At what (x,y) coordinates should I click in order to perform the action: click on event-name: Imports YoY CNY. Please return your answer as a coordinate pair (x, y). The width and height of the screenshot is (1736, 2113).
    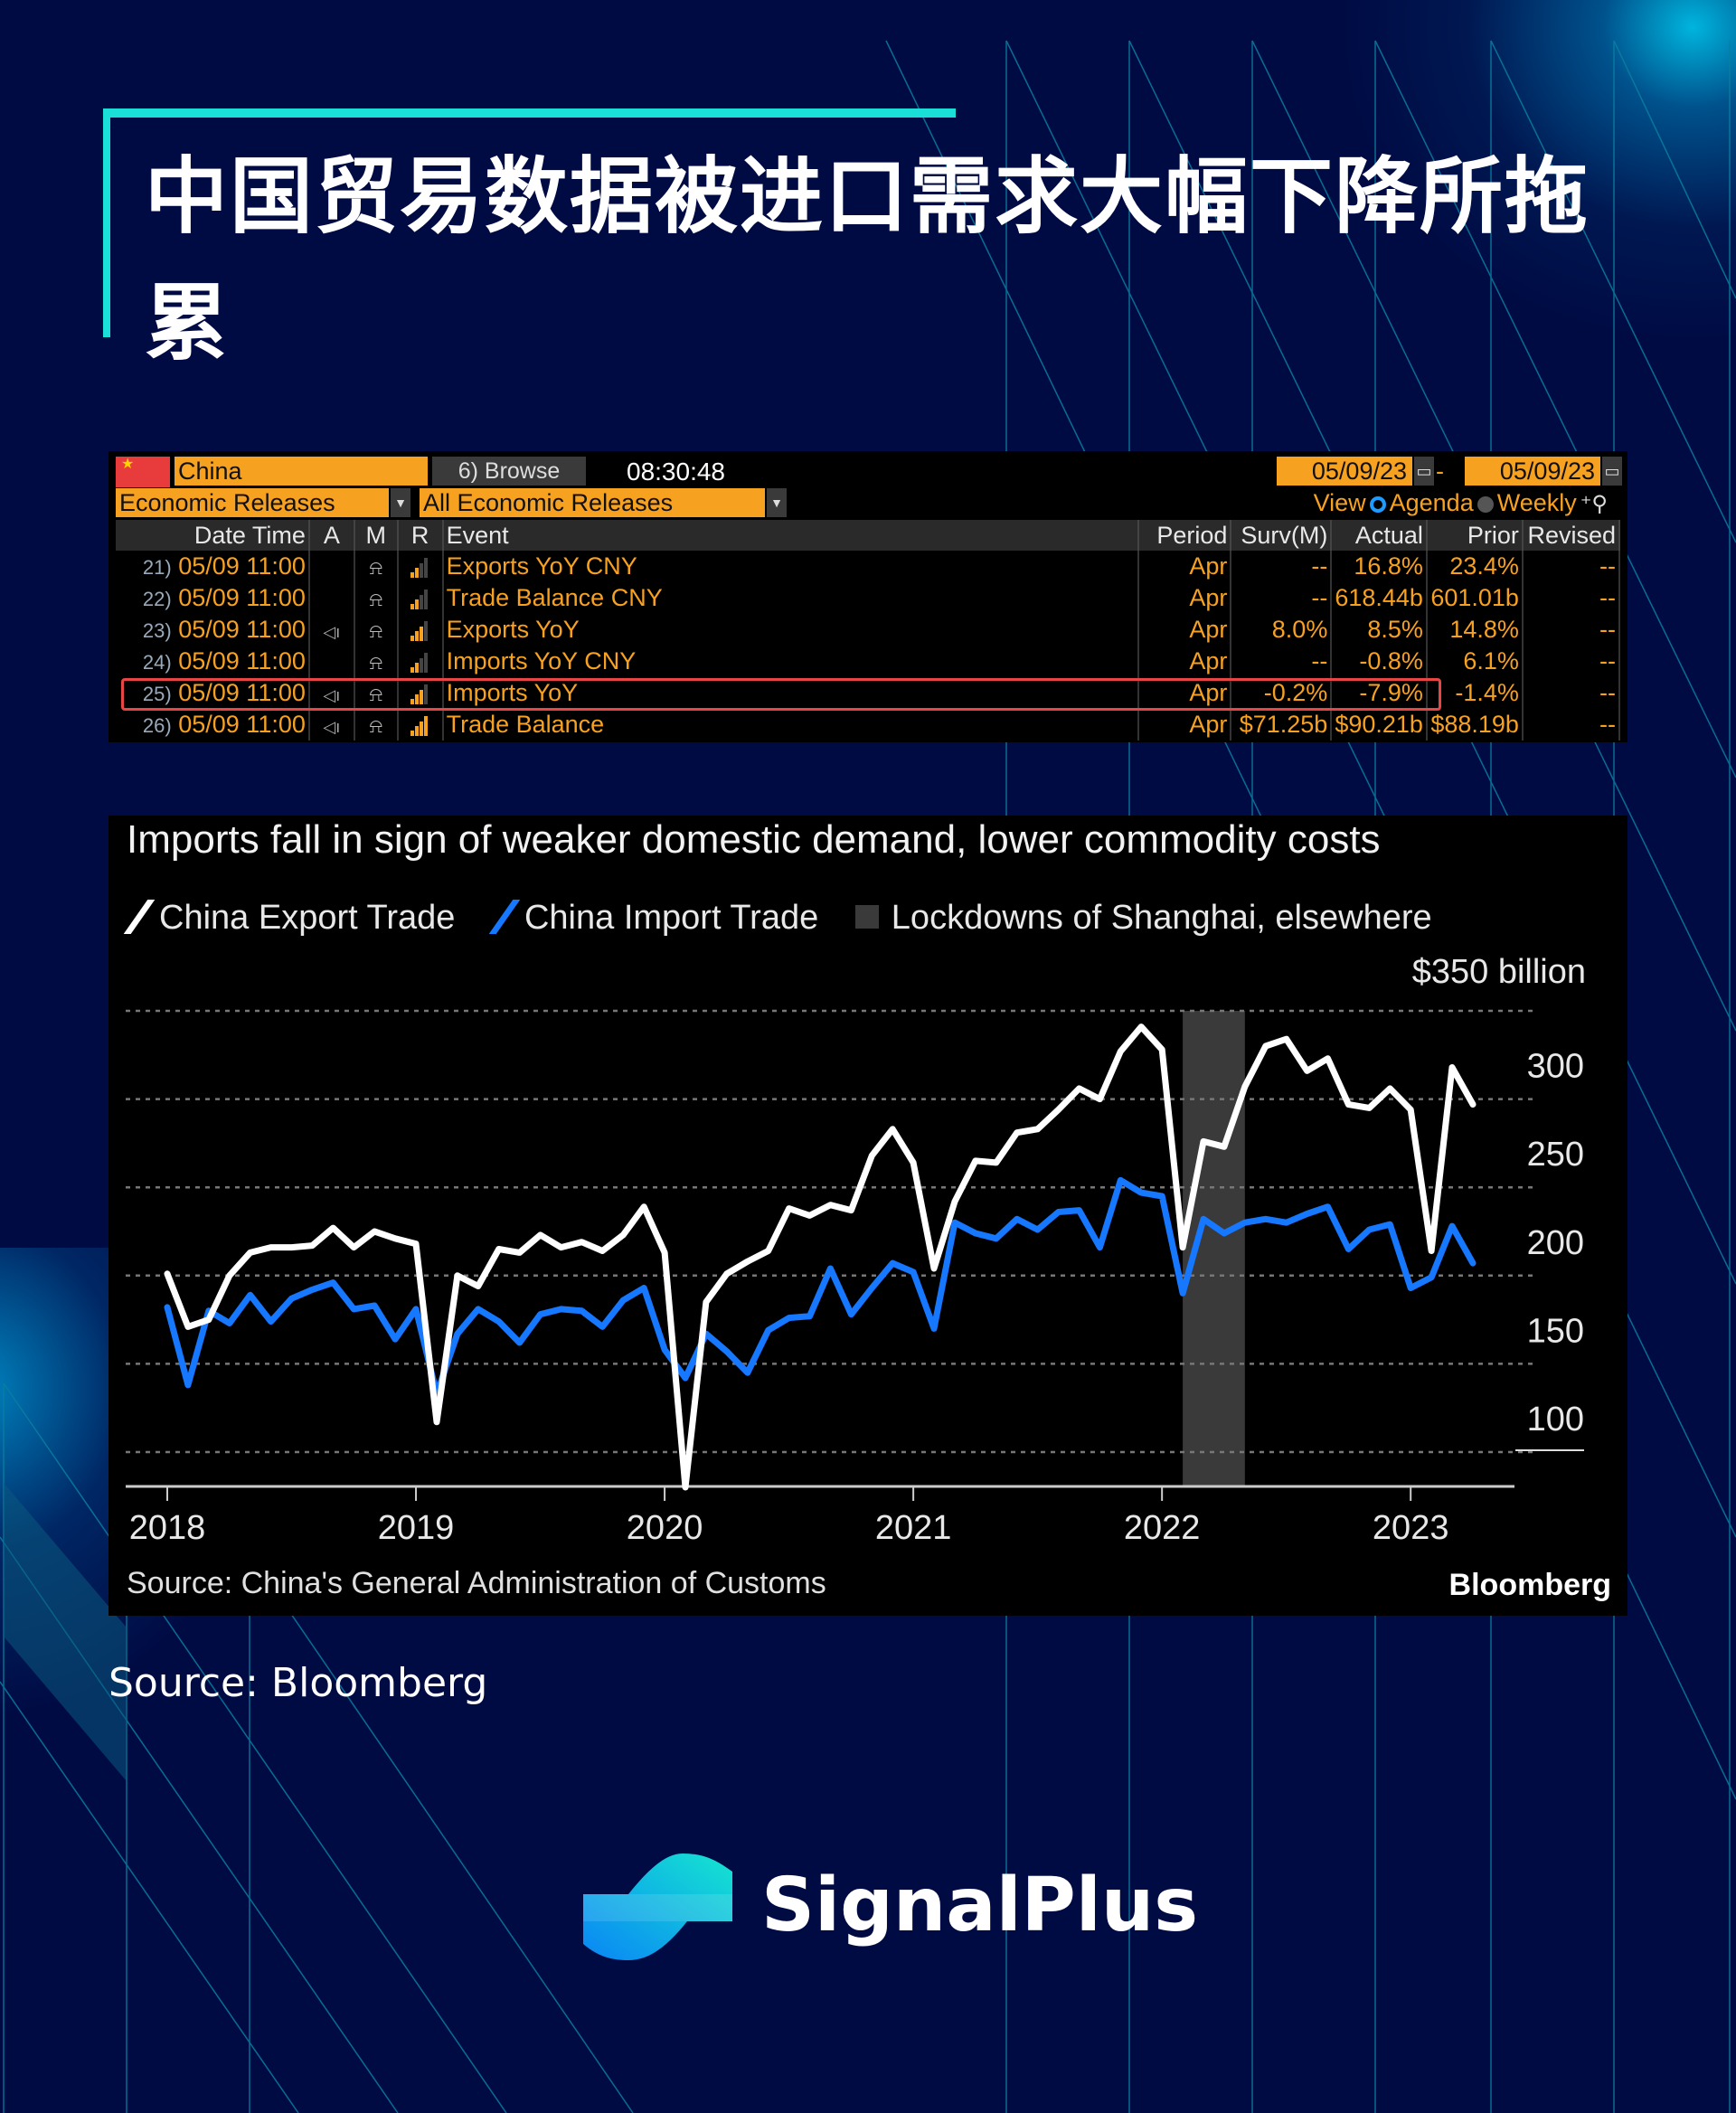
    Looking at the image, I should click on (791, 661).